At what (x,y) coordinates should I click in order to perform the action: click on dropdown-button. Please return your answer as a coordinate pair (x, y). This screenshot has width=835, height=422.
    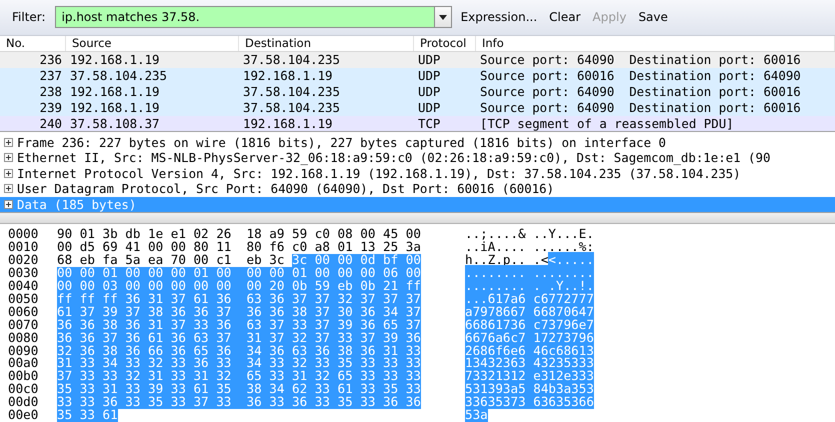
    Looking at the image, I should click on (443, 17).